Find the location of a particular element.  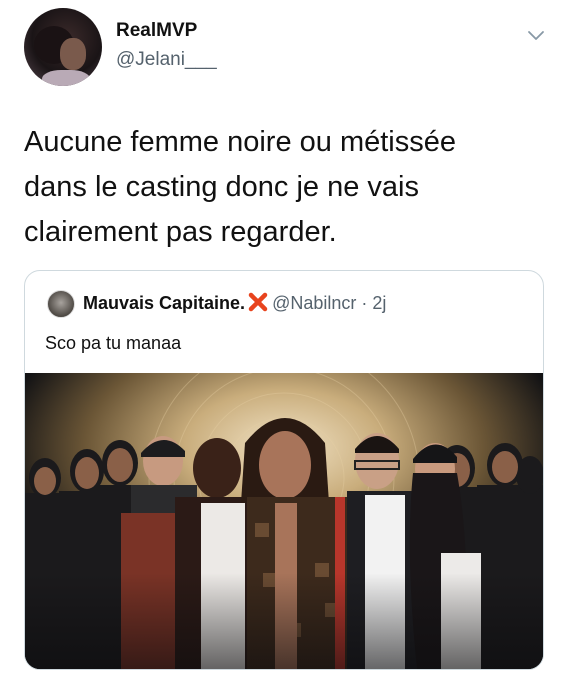

quoted-author-display-name: Mauvais Capitaine. is located at coordinates (164, 303).